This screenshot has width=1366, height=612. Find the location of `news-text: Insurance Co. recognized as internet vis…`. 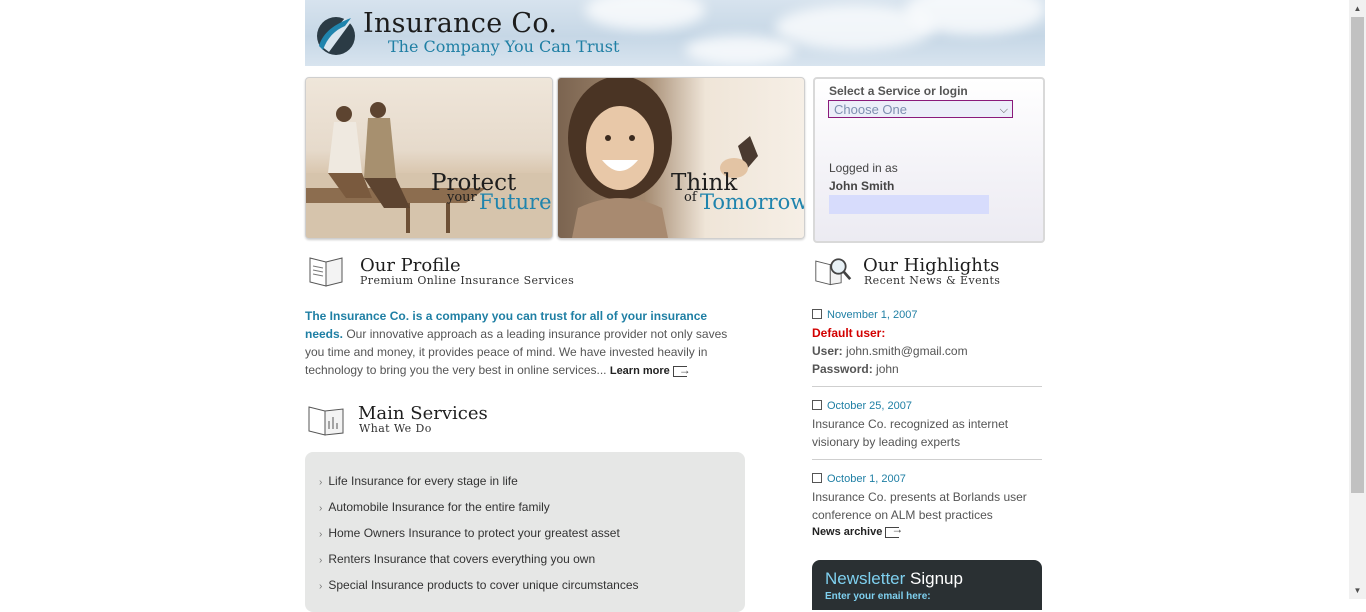

news-text: Insurance Co. recognized as internet vis… is located at coordinates (910, 433).